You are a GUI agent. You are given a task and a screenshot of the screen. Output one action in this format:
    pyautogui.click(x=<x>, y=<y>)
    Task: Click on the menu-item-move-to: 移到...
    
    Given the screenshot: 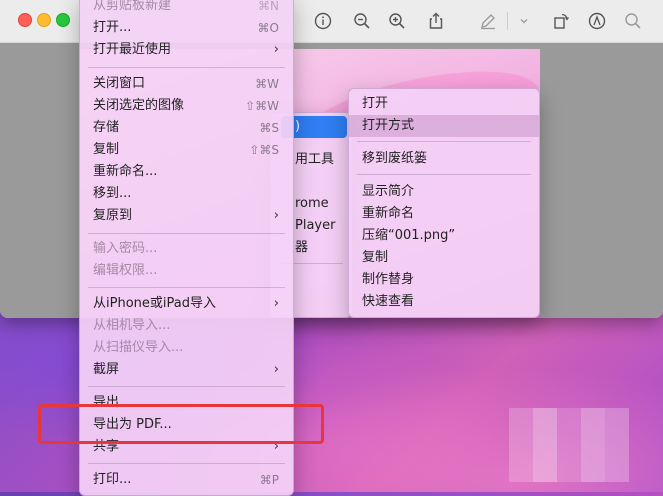 What is the action you would take?
    pyautogui.click(x=186, y=194)
    